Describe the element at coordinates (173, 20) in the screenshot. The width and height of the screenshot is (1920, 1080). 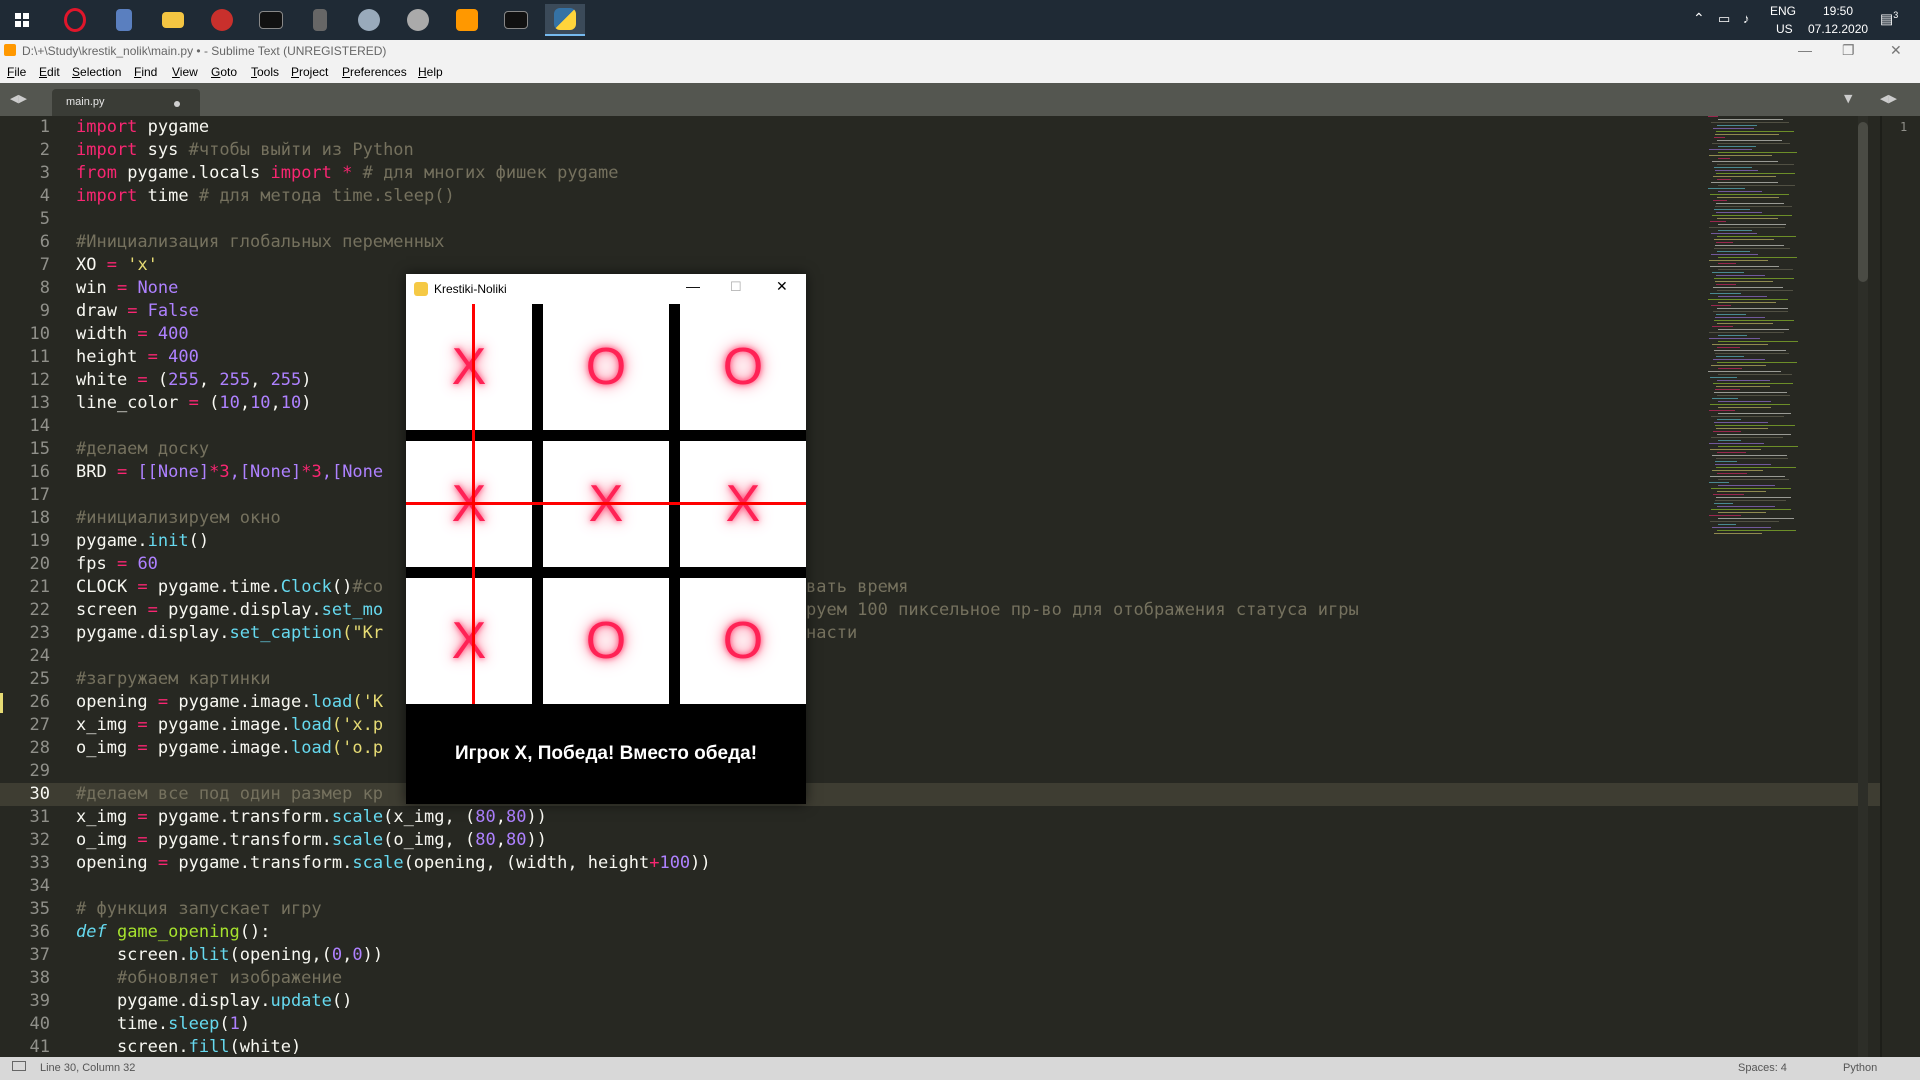
I see `file-explorer-icon` at that location.